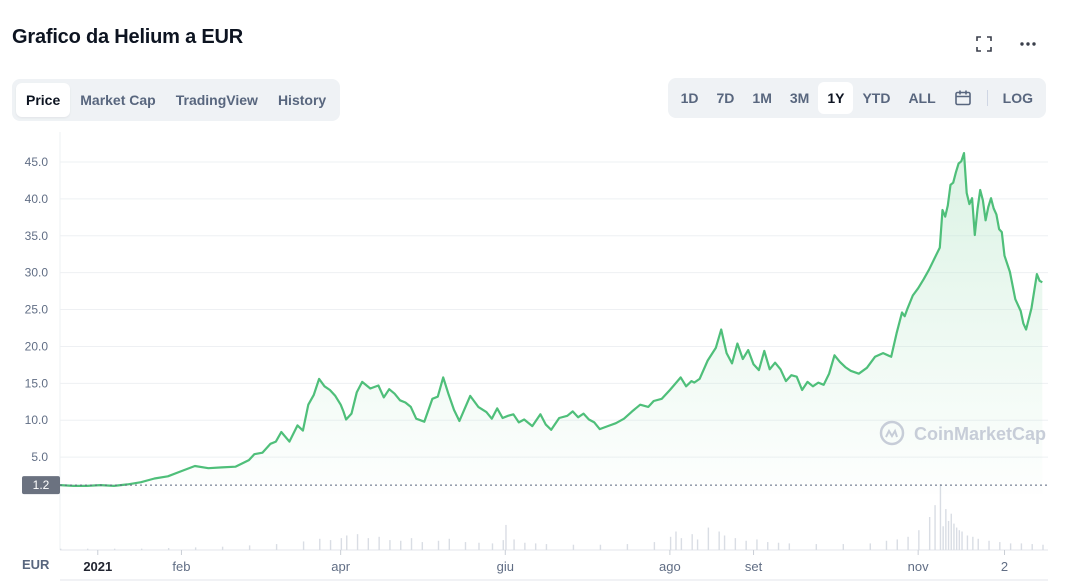 This screenshot has height=582, width=1066. What do you see at coordinates (37, 420) in the screenshot?
I see `y-tick-label: 10.0` at bounding box center [37, 420].